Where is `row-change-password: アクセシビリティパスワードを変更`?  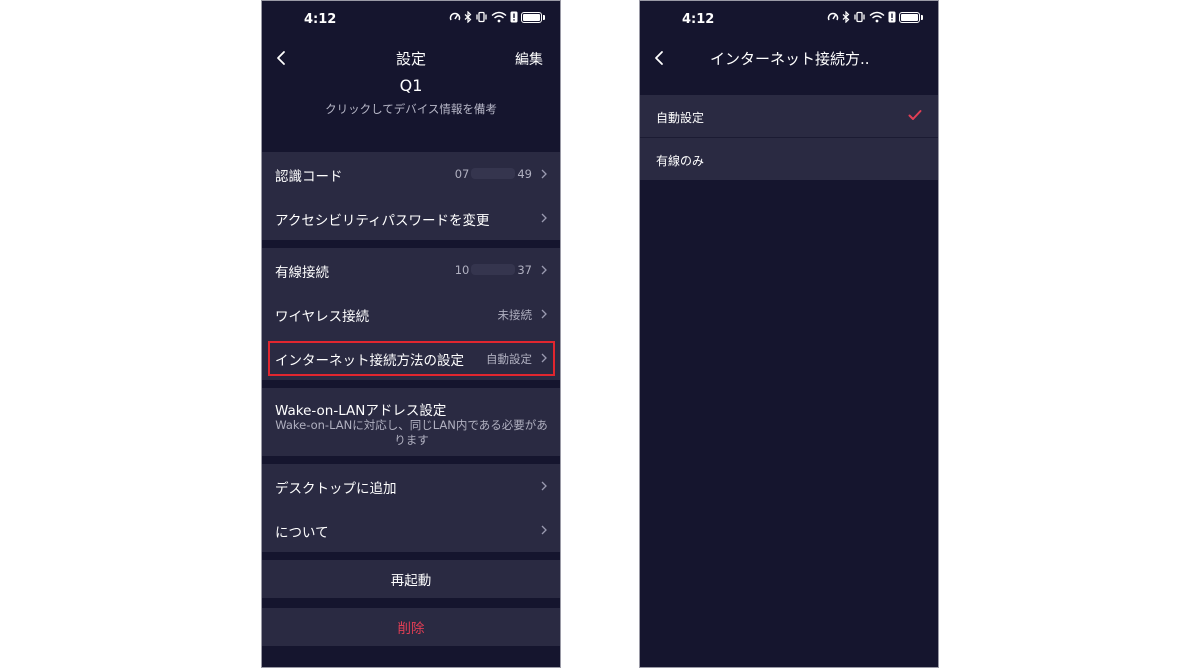
row-change-password: アクセシビリティパスワードを変更 is located at coordinates (411, 218).